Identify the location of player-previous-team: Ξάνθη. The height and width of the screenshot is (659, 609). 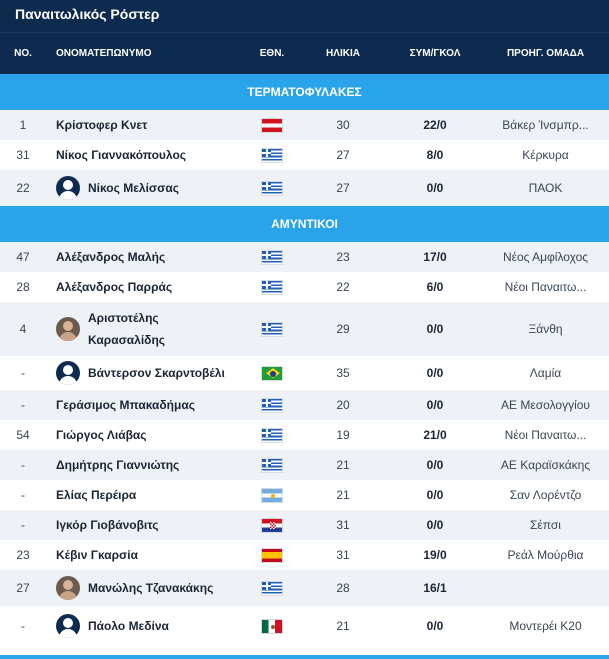
(547, 329).